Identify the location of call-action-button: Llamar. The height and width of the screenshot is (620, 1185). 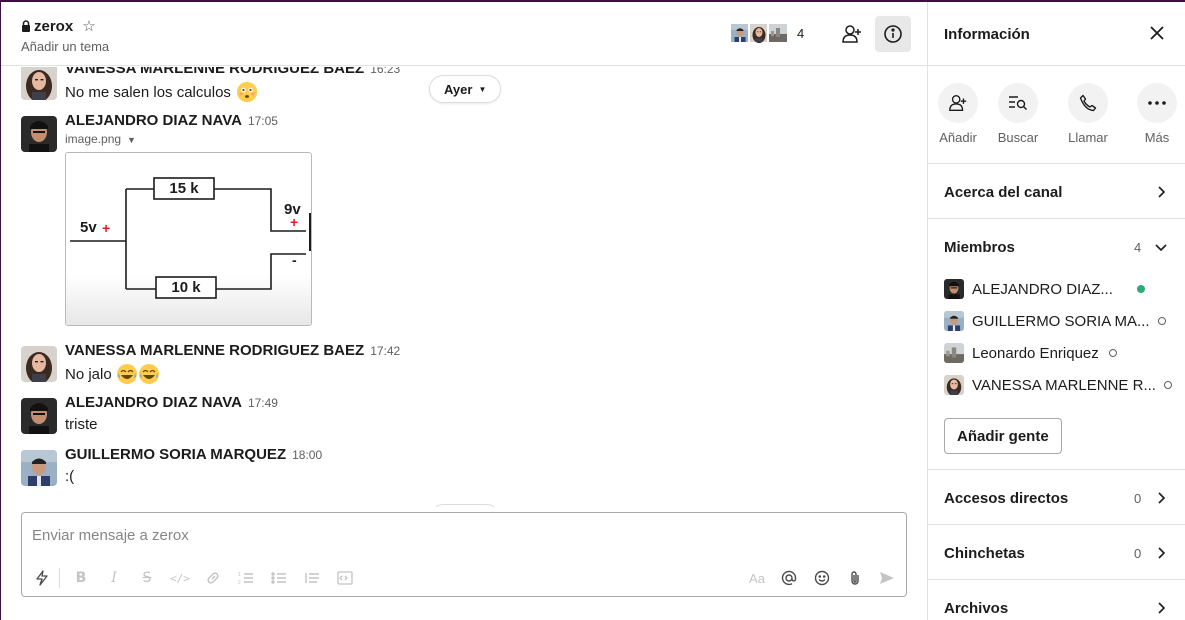
(1088, 114).